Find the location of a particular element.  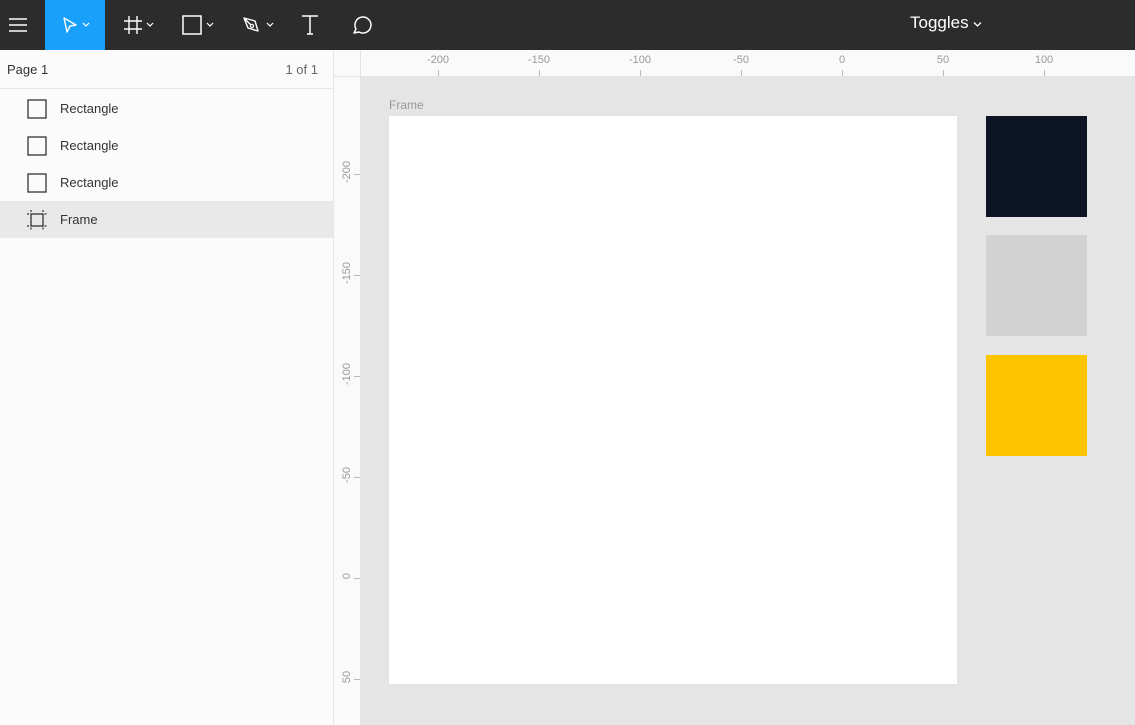

document-title-dropdown: Toggles is located at coordinates (946, 23).